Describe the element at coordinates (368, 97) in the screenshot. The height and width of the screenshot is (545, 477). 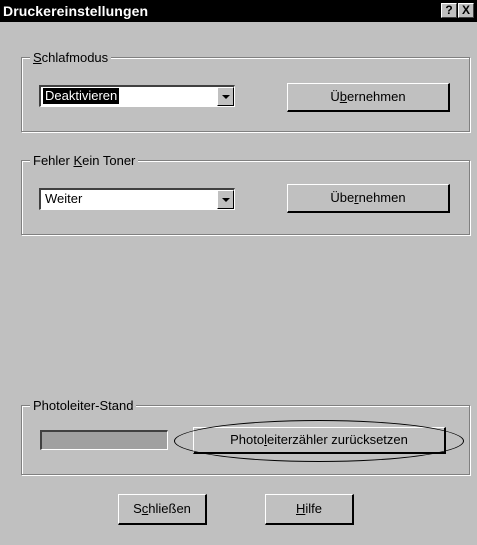
I see `sleep-mode-apply-button: Übernehmen` at that location.